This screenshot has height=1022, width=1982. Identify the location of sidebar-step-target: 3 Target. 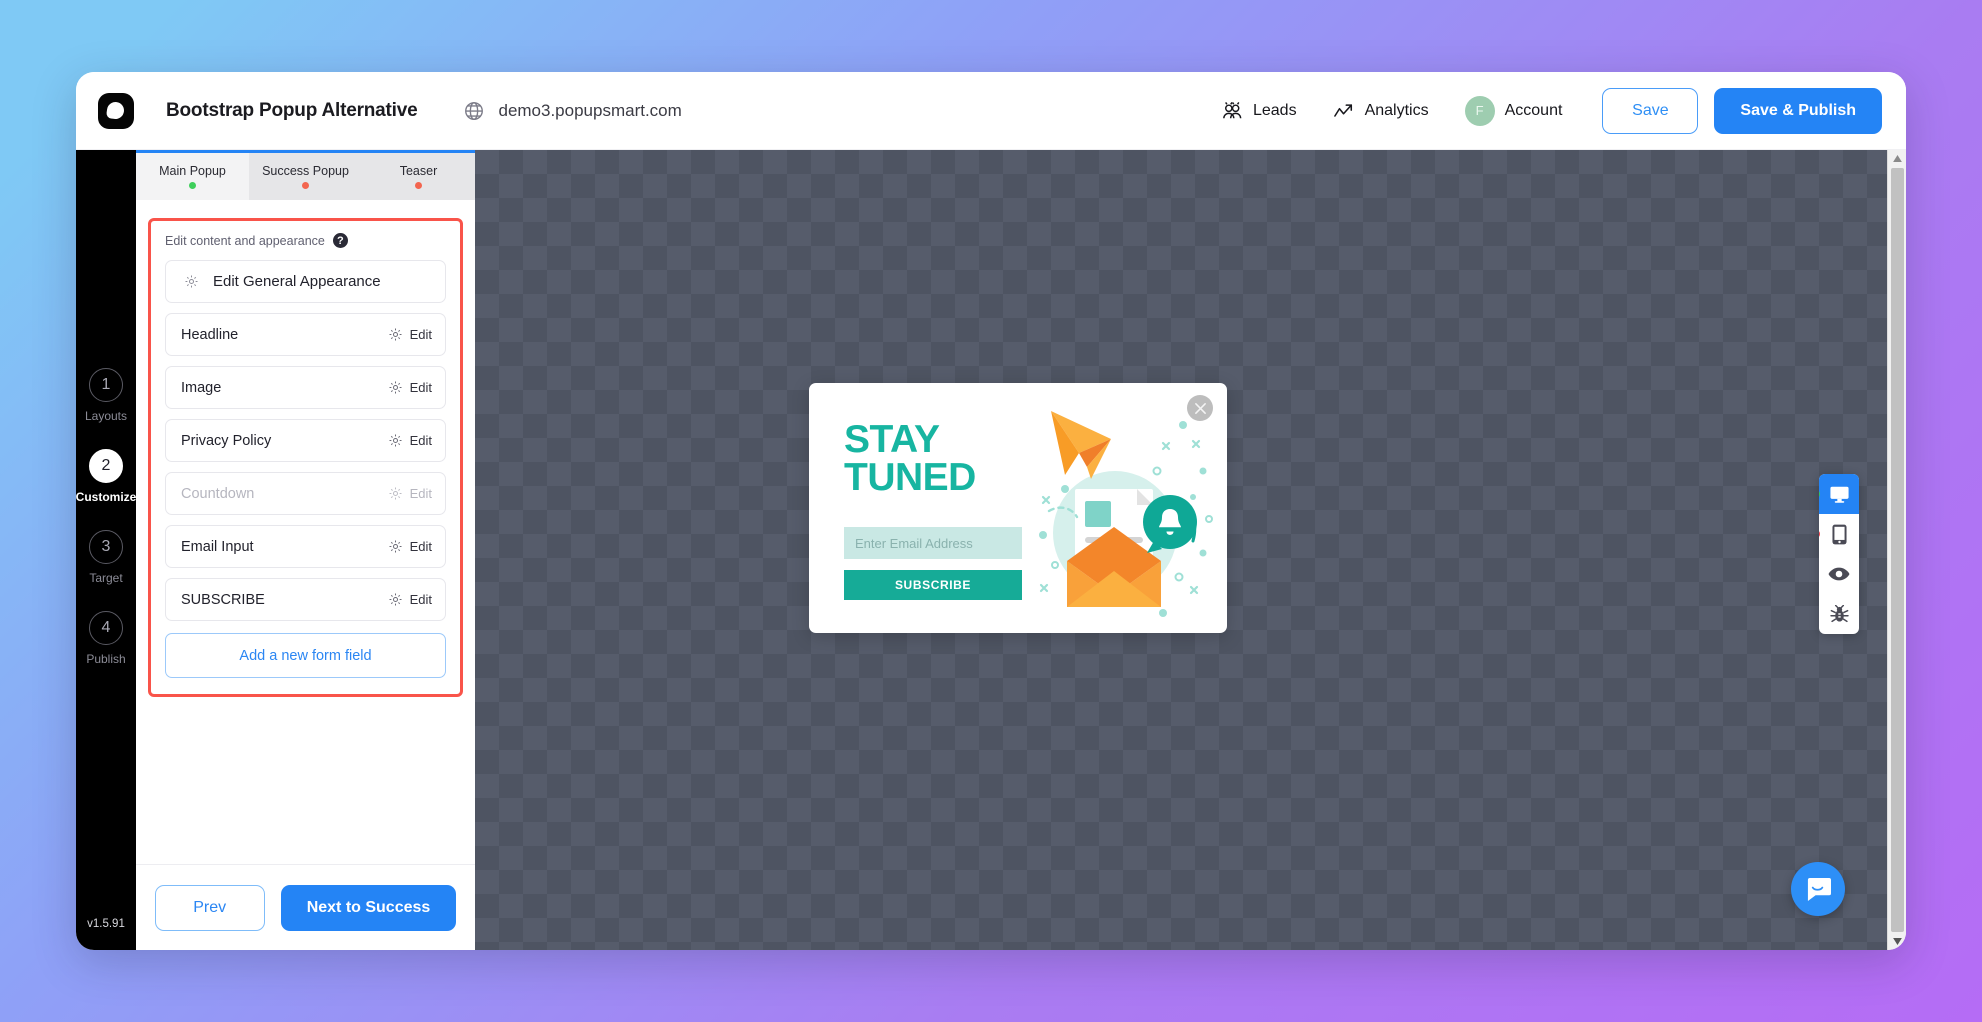
(106, 557).